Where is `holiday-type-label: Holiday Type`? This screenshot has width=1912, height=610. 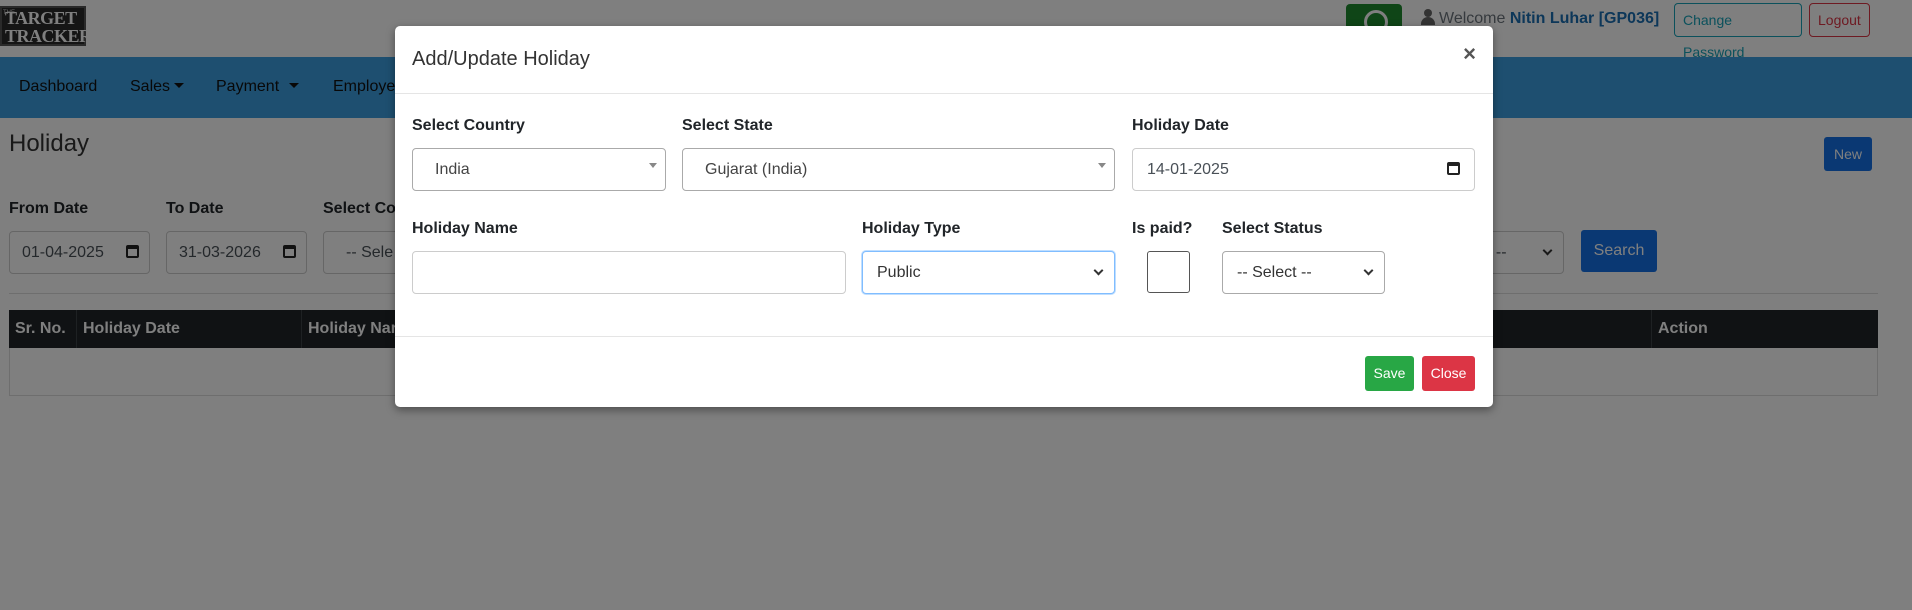 holiday-type-label: Holiday Type is located at coordinates (911, 228).